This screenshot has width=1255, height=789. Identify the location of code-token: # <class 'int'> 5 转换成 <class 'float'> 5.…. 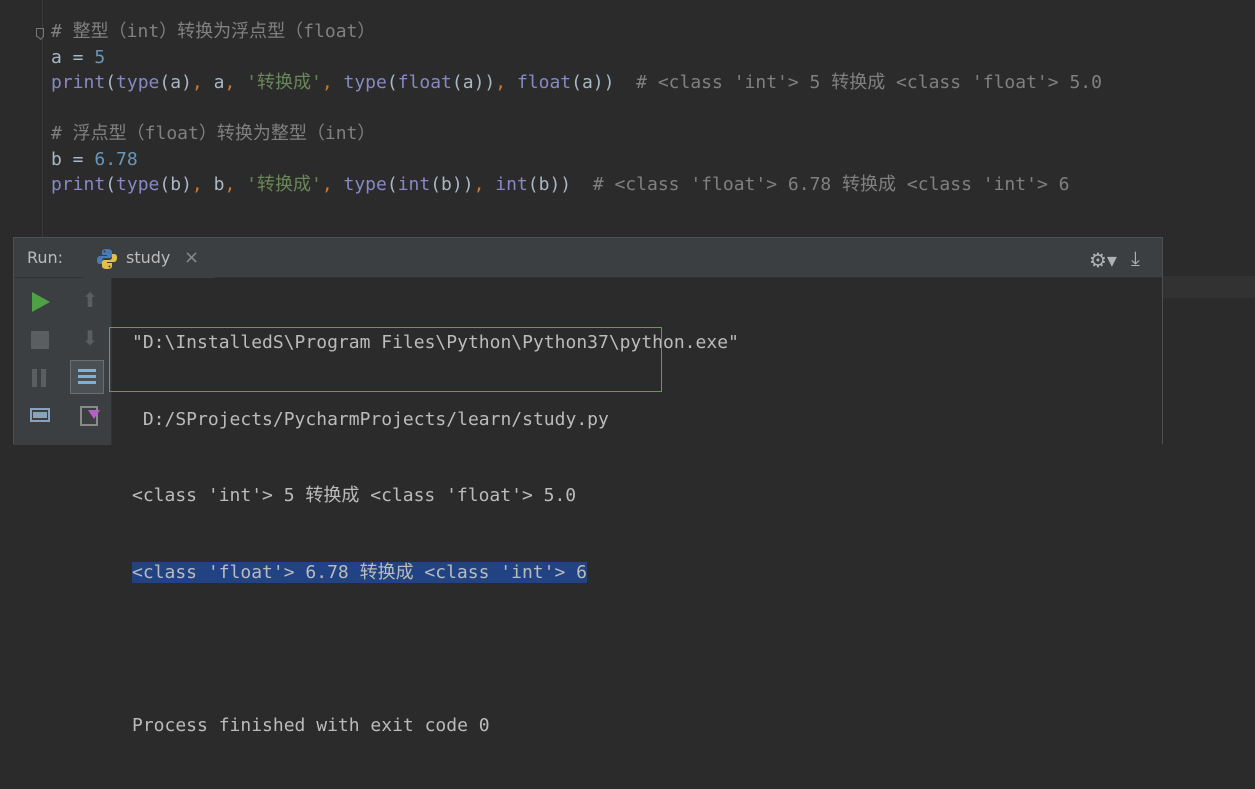
(869, 82).